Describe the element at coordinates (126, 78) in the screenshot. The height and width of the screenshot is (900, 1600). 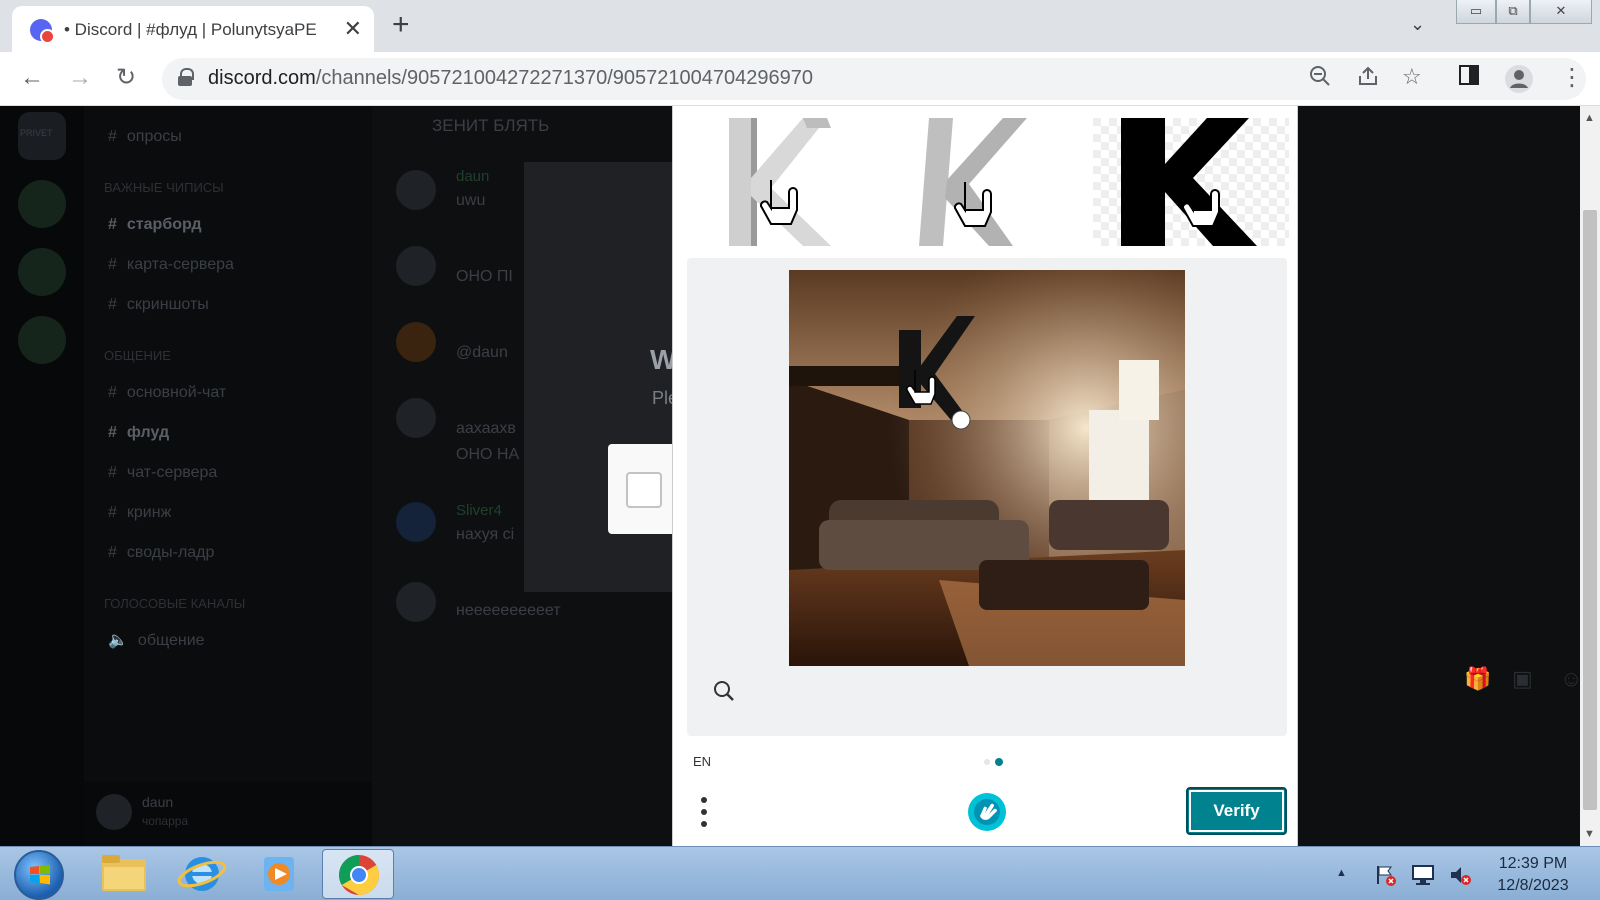
I see `reload-button: ↻` at that location.